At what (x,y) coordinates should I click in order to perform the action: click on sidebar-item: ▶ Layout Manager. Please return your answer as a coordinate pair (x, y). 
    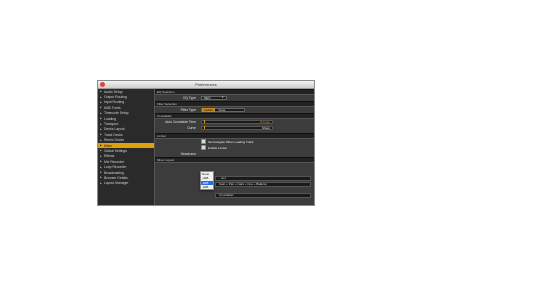
    Looking at the image, I should click on (126, 183).